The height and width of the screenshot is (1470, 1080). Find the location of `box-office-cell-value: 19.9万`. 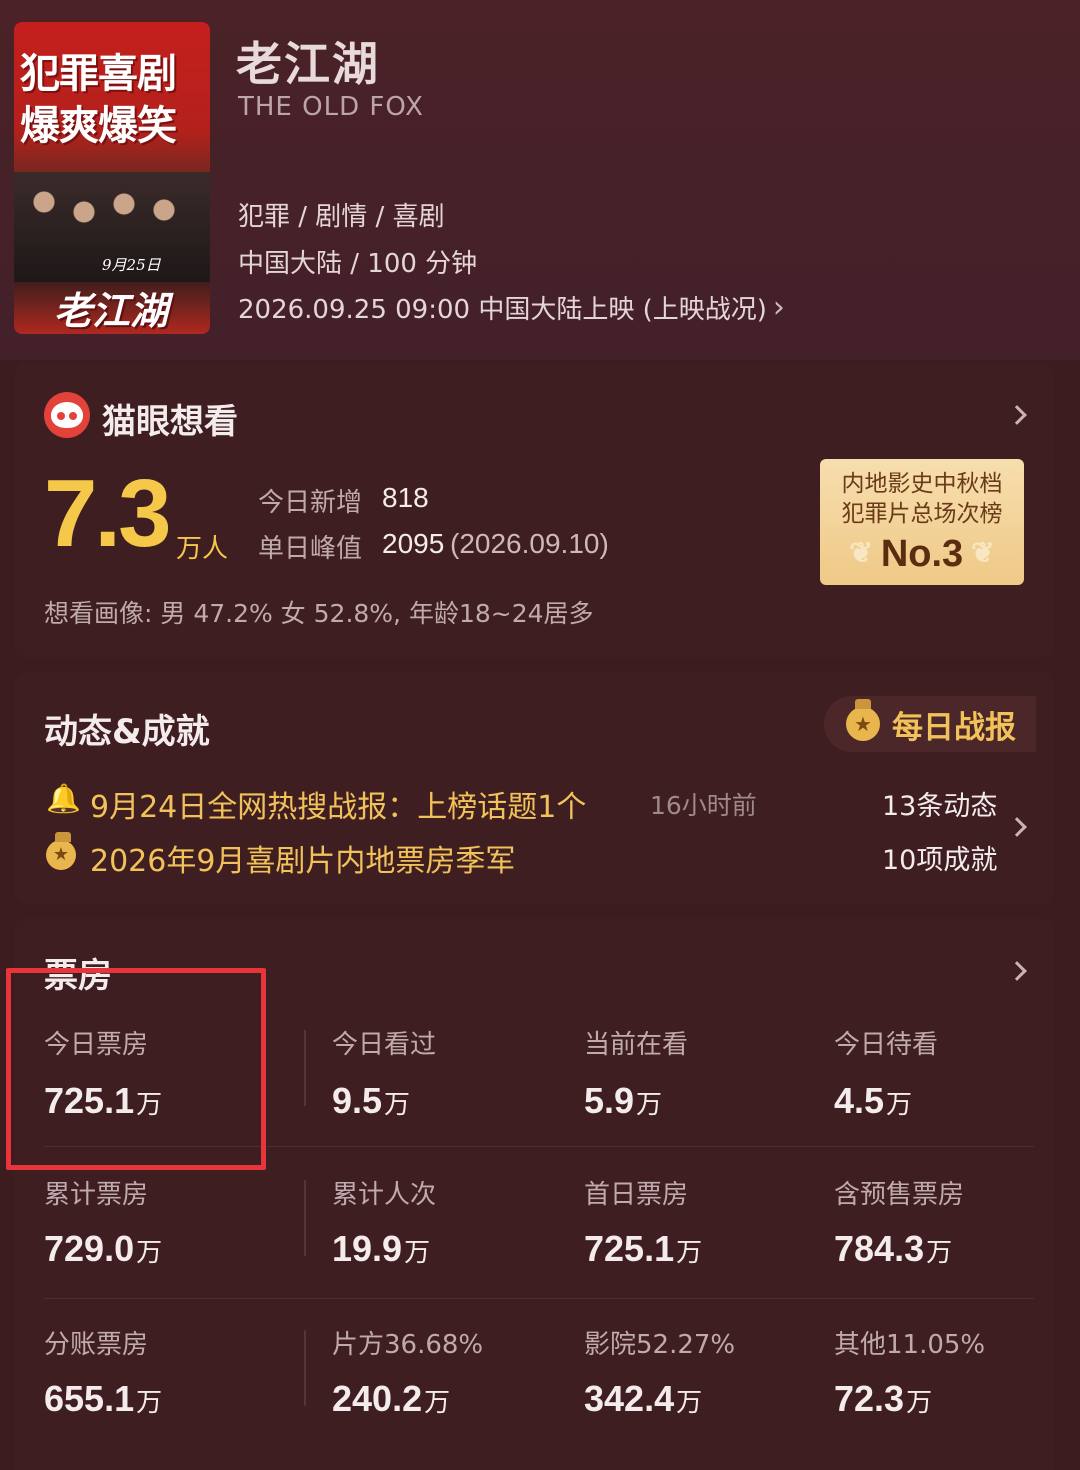

box-office-cell-value: 19.9万 is located at coordinates (381, 1248).